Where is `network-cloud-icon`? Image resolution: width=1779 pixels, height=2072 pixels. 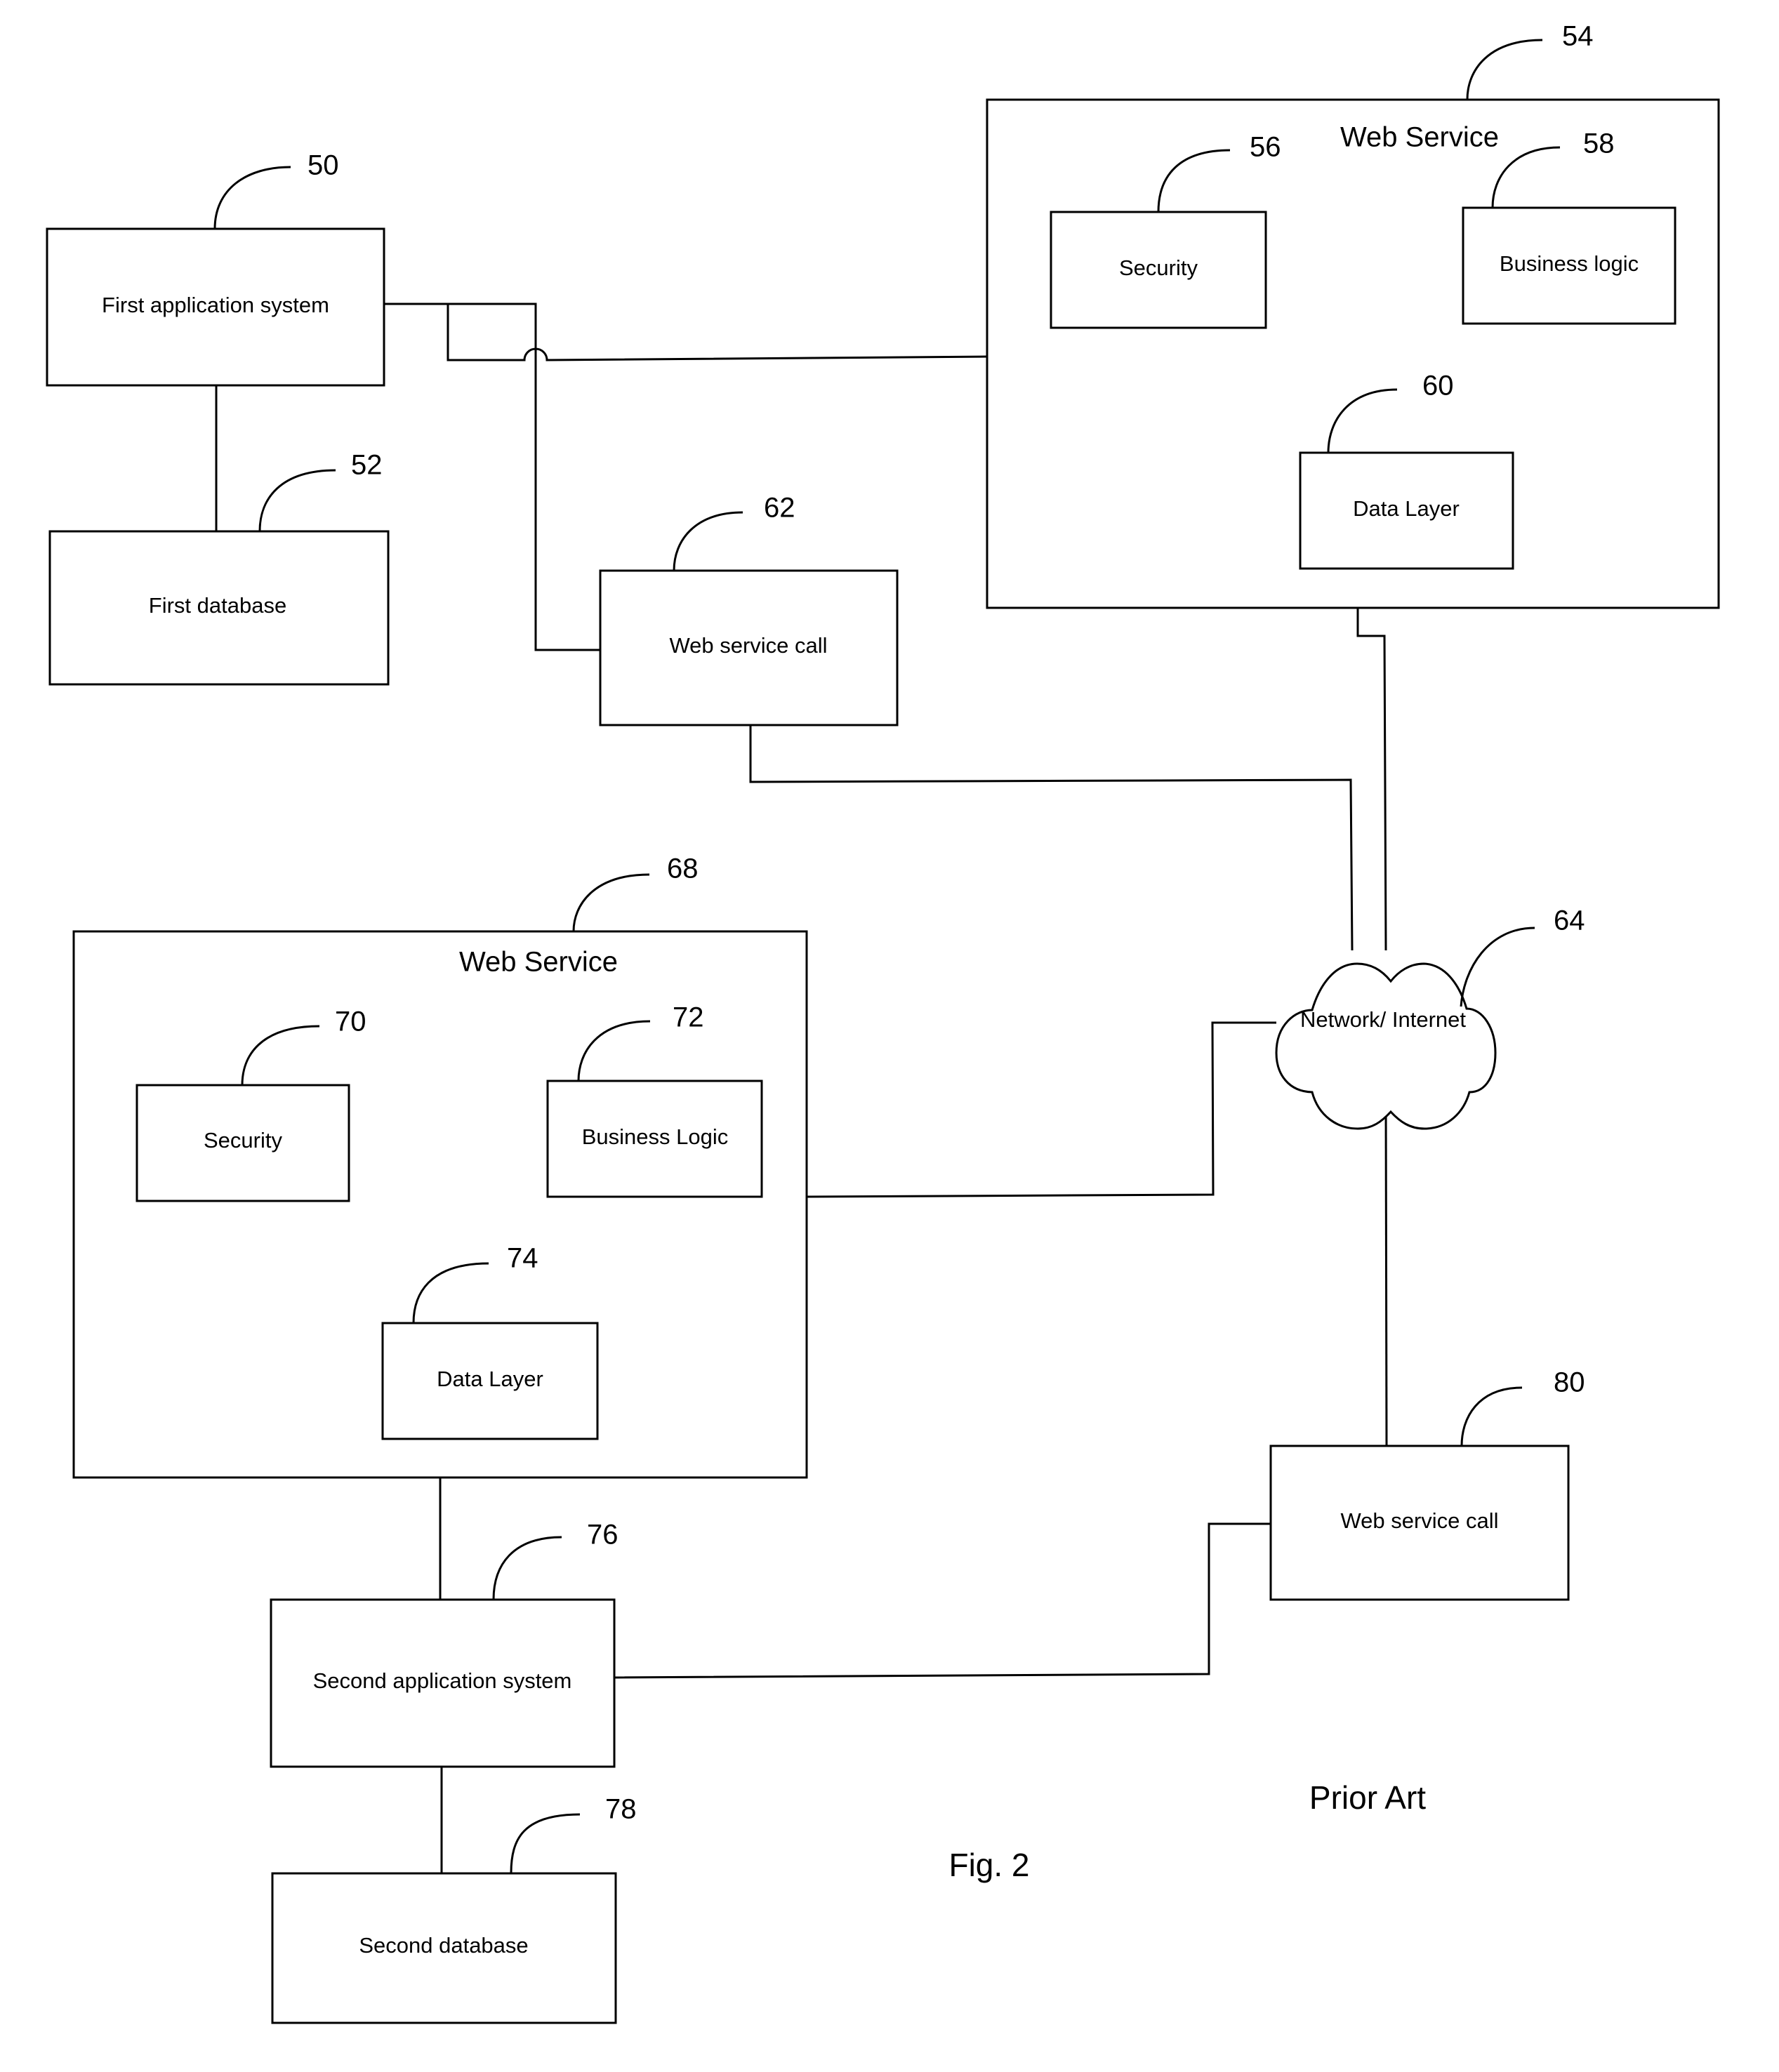
network-cloud-icon is located at coordinates (1386, 1046).